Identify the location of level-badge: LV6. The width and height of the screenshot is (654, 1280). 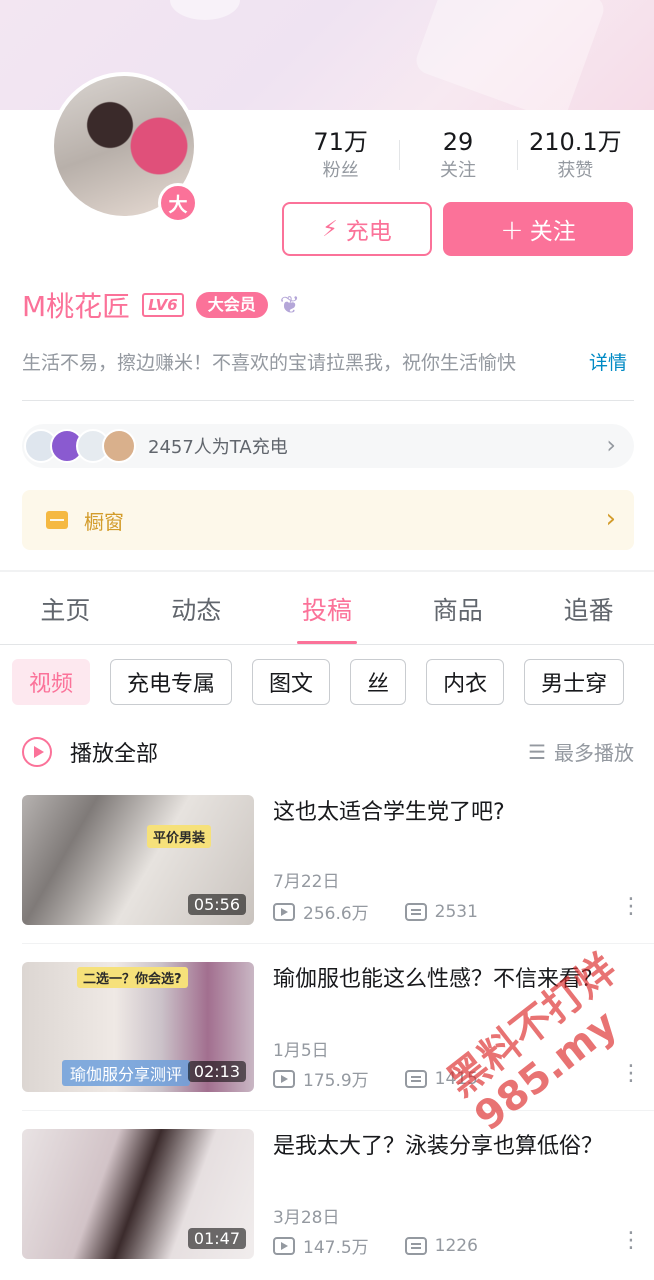
(163, 305).